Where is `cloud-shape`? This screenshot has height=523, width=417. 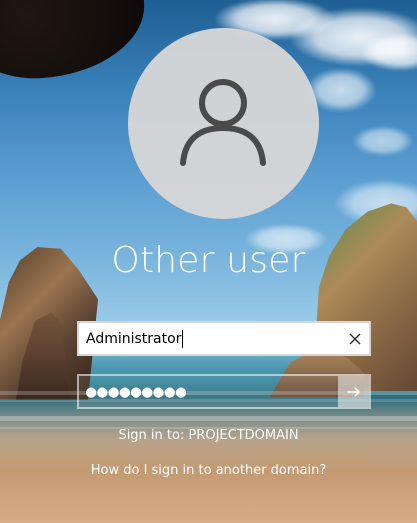 cloud-shape is located at coordinates (383, 141).